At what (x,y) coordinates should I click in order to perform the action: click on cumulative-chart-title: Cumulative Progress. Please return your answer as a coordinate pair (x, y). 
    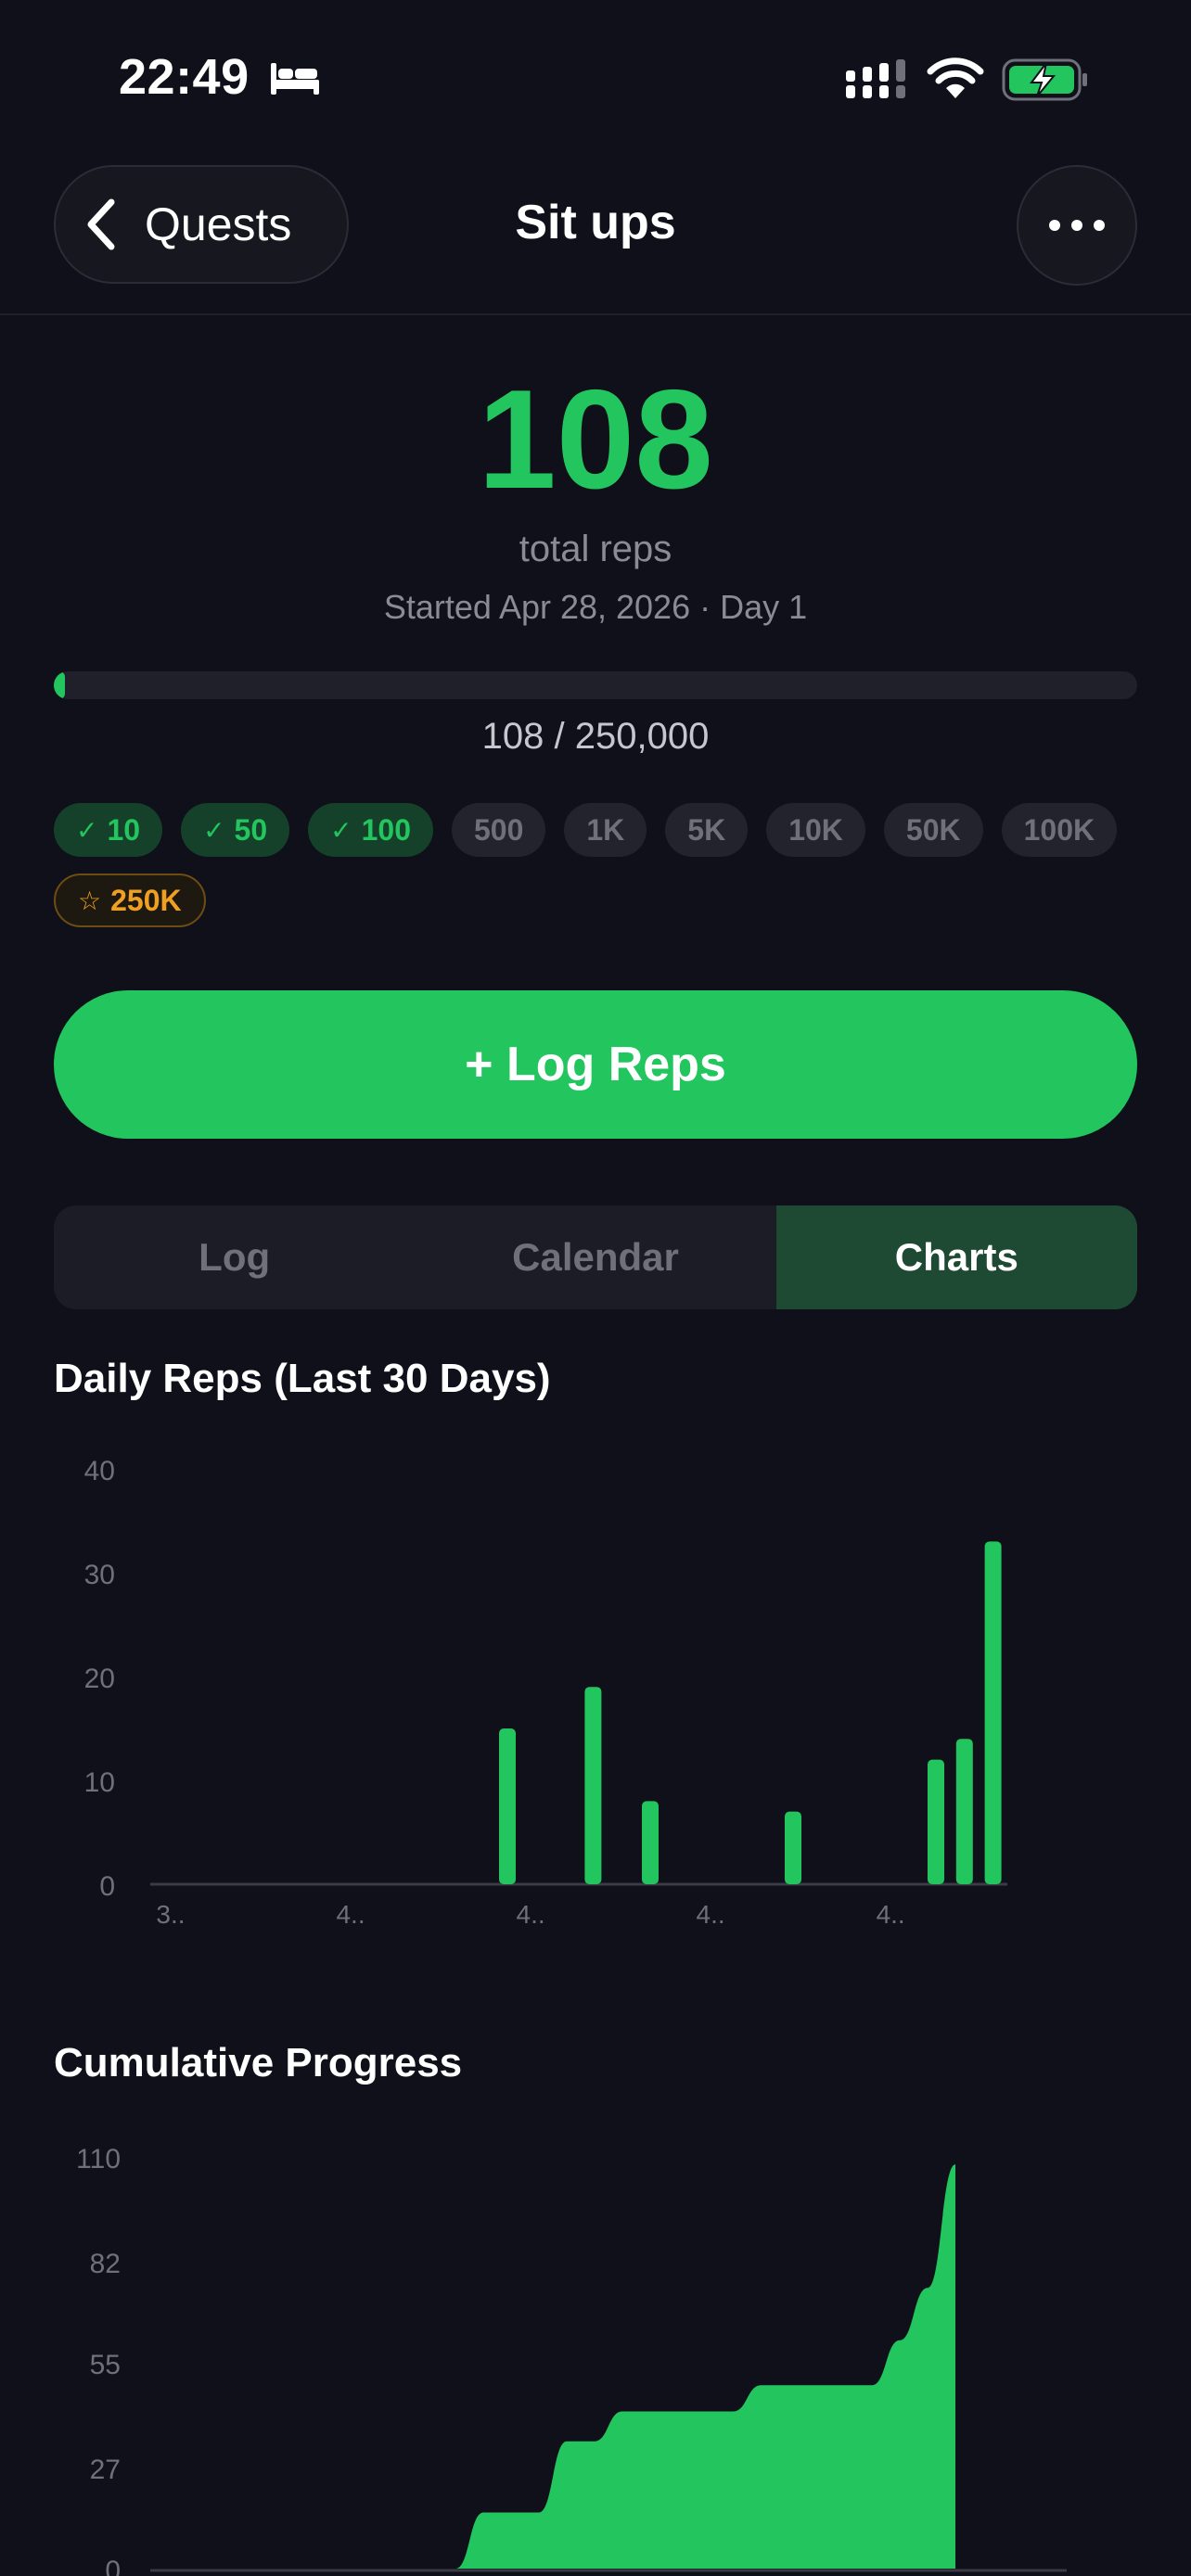
    Looking at the image, I should click on (258, 2062).